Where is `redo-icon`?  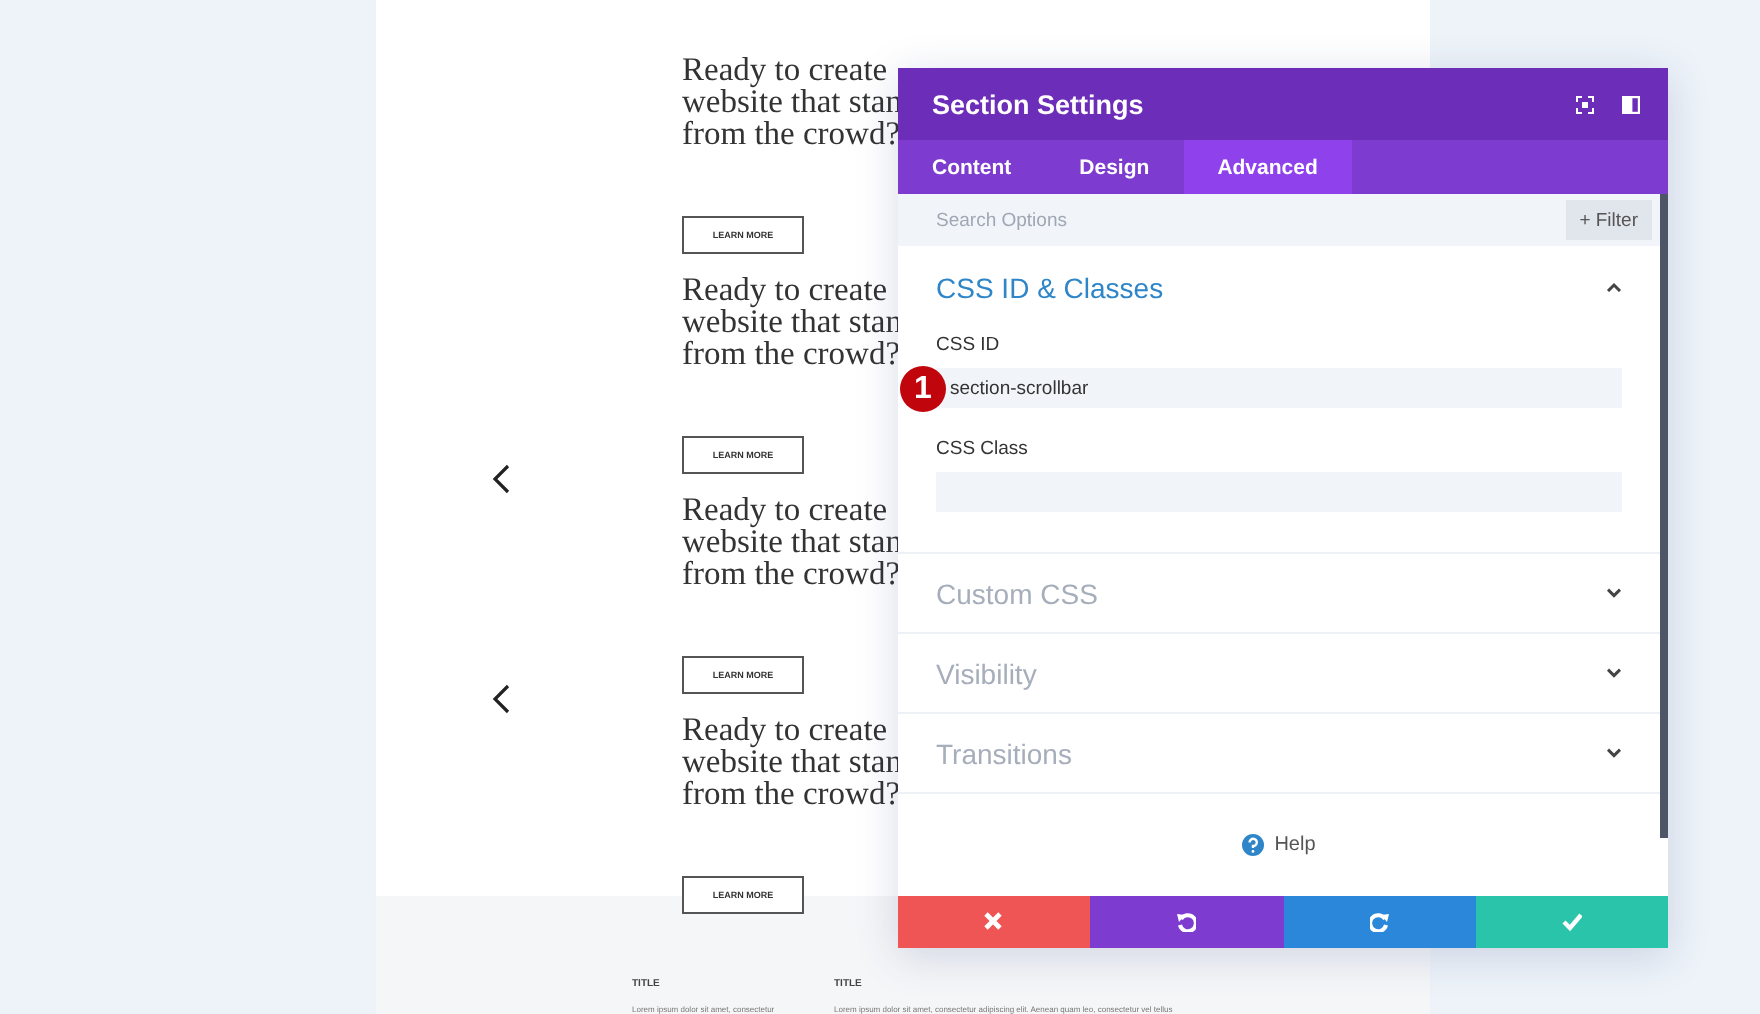
redo-icon is located at coordinates (1379, 922).